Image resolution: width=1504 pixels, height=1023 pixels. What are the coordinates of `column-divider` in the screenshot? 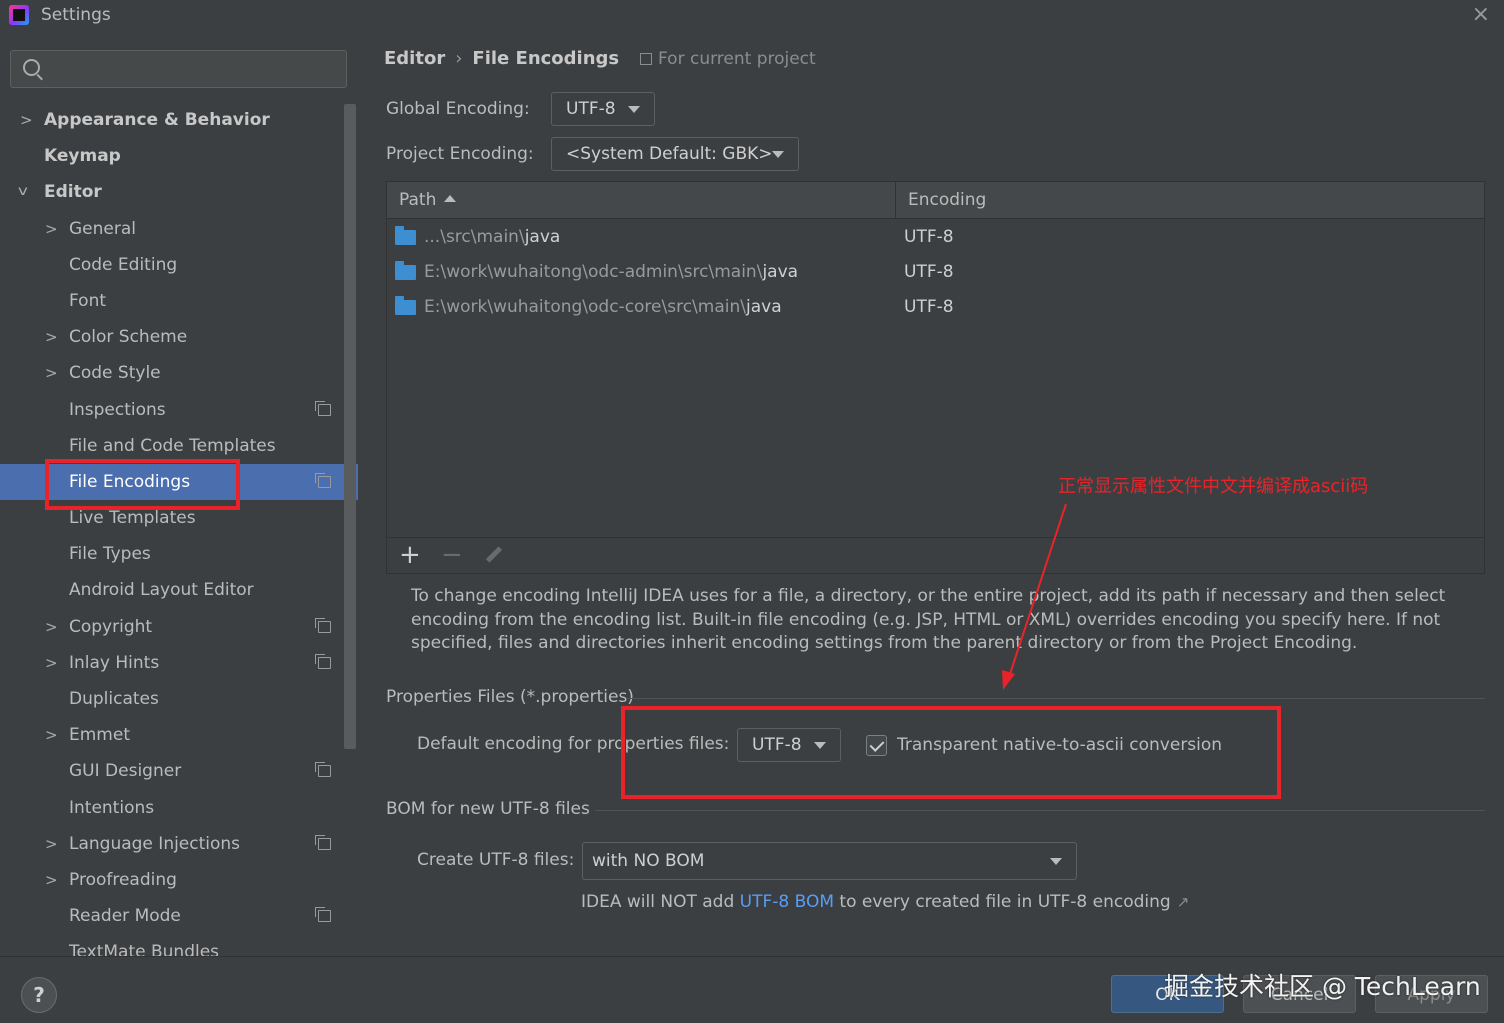 It's located at (895, 200).